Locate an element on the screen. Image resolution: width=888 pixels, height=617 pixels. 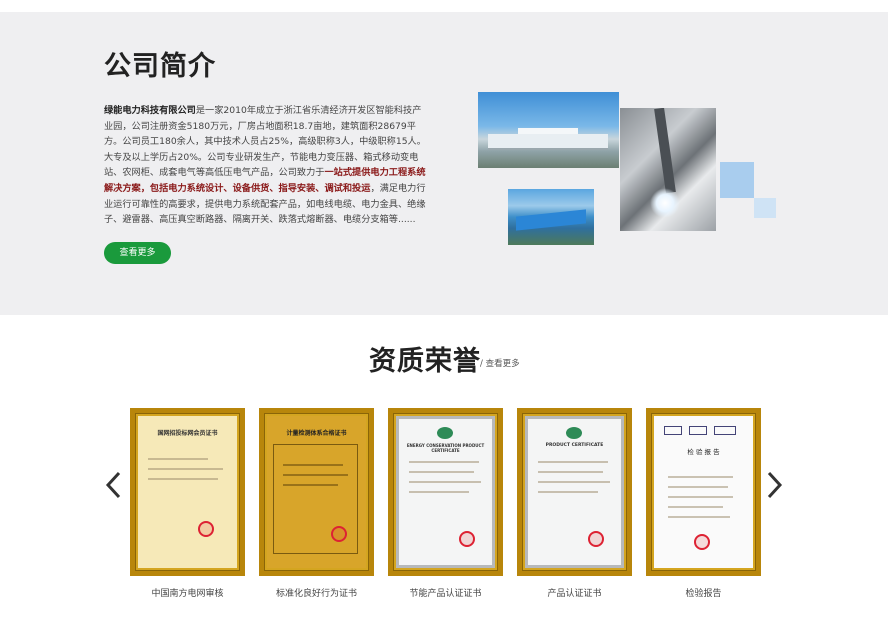
certificate-heading: ENERGY CONSERVATION PRODUCT CERTIFICATE is located at coordinates (445, 448).